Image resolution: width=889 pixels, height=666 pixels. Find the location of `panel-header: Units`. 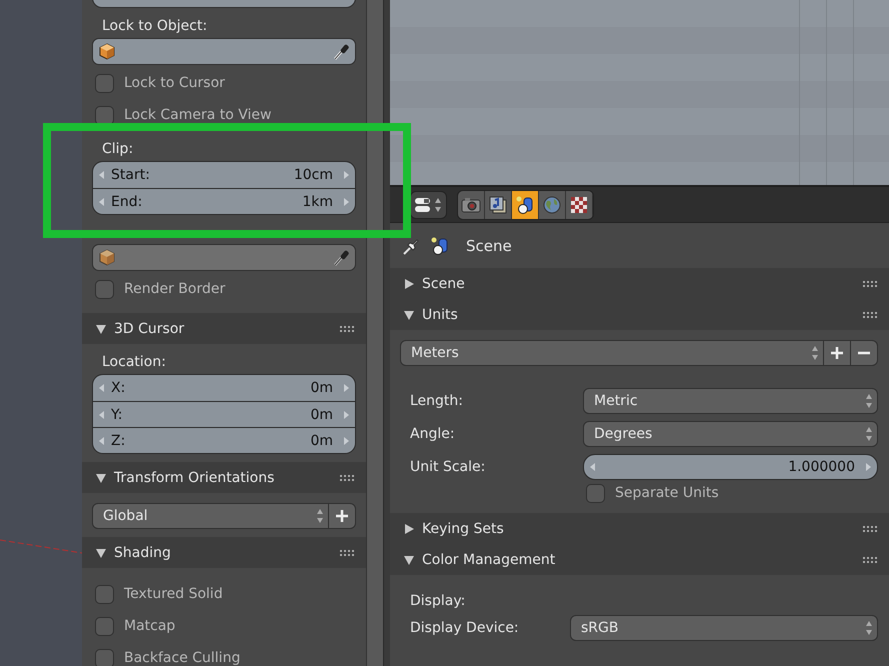

panel-header: Units is located at coordinates (639, 314).